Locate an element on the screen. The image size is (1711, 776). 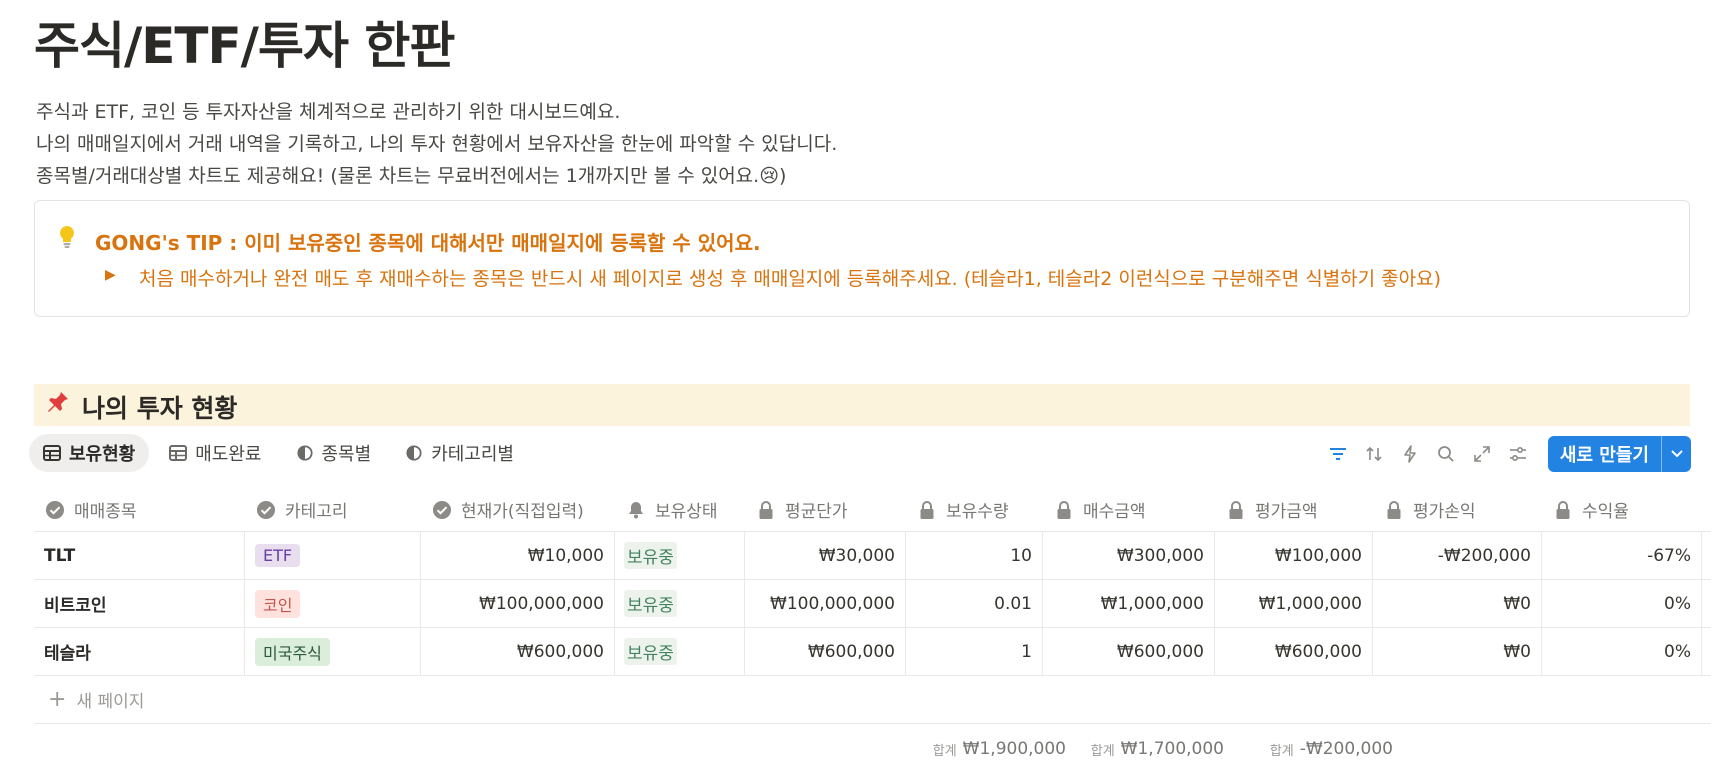
sum-value: -₩200,000 is located at coordinates (1346, 749).